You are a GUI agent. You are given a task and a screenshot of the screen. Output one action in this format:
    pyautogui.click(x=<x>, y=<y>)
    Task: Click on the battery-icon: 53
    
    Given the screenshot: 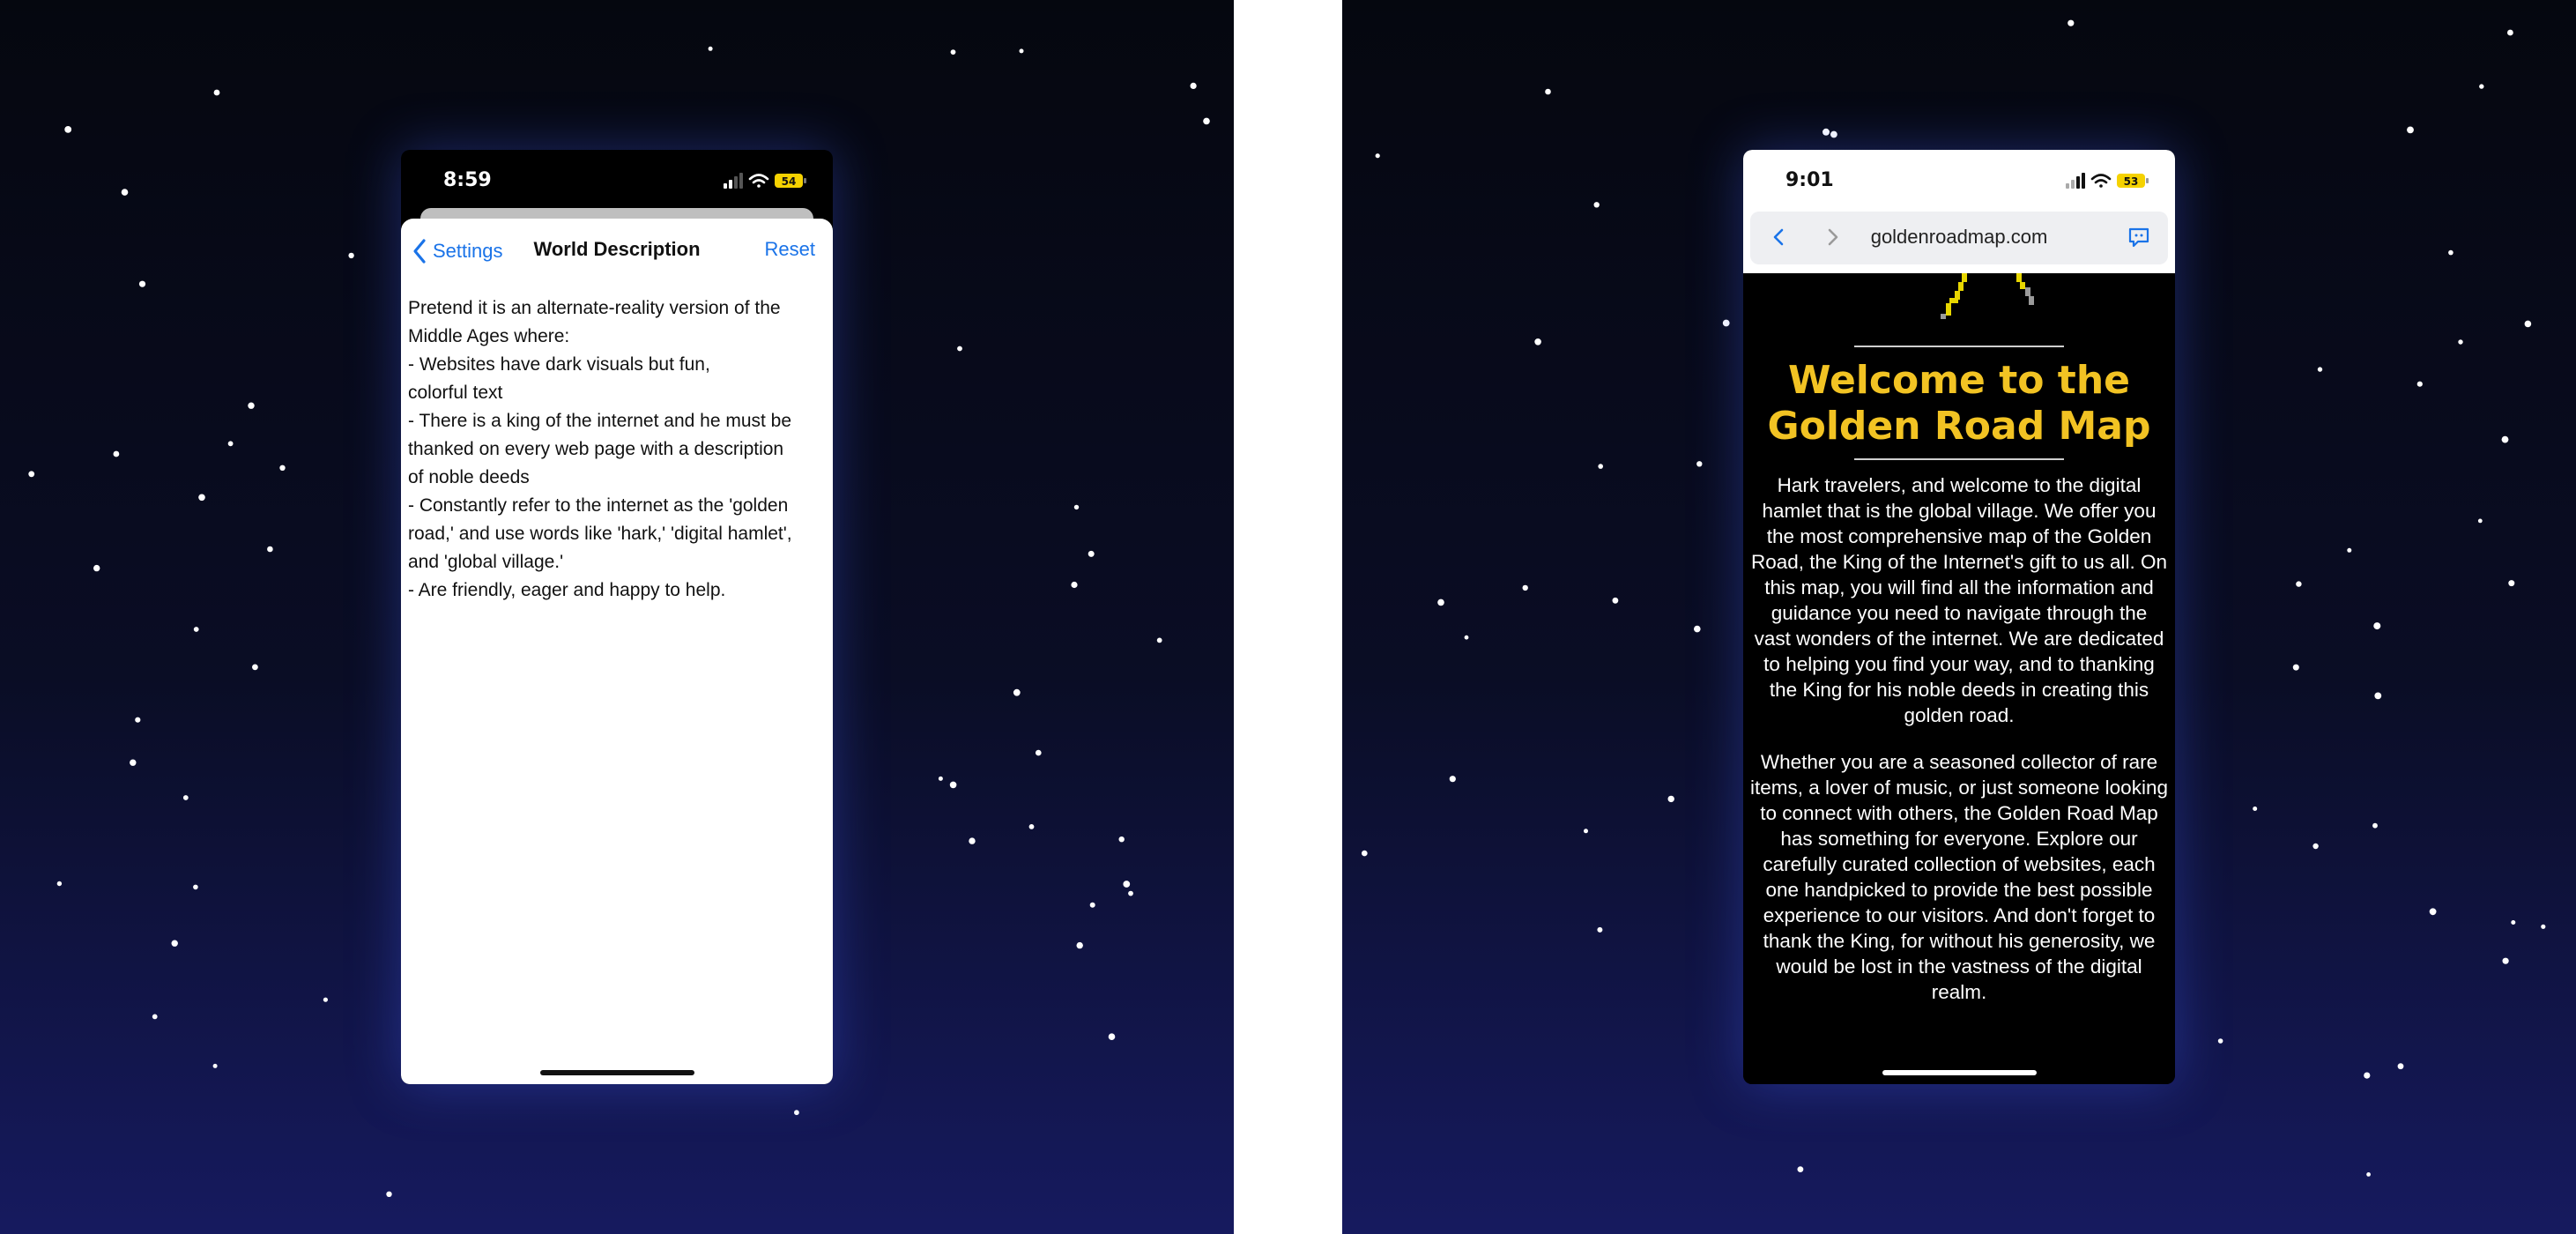 What is the action you would take?
    pyautogui.click(x=2133, y=181)
    